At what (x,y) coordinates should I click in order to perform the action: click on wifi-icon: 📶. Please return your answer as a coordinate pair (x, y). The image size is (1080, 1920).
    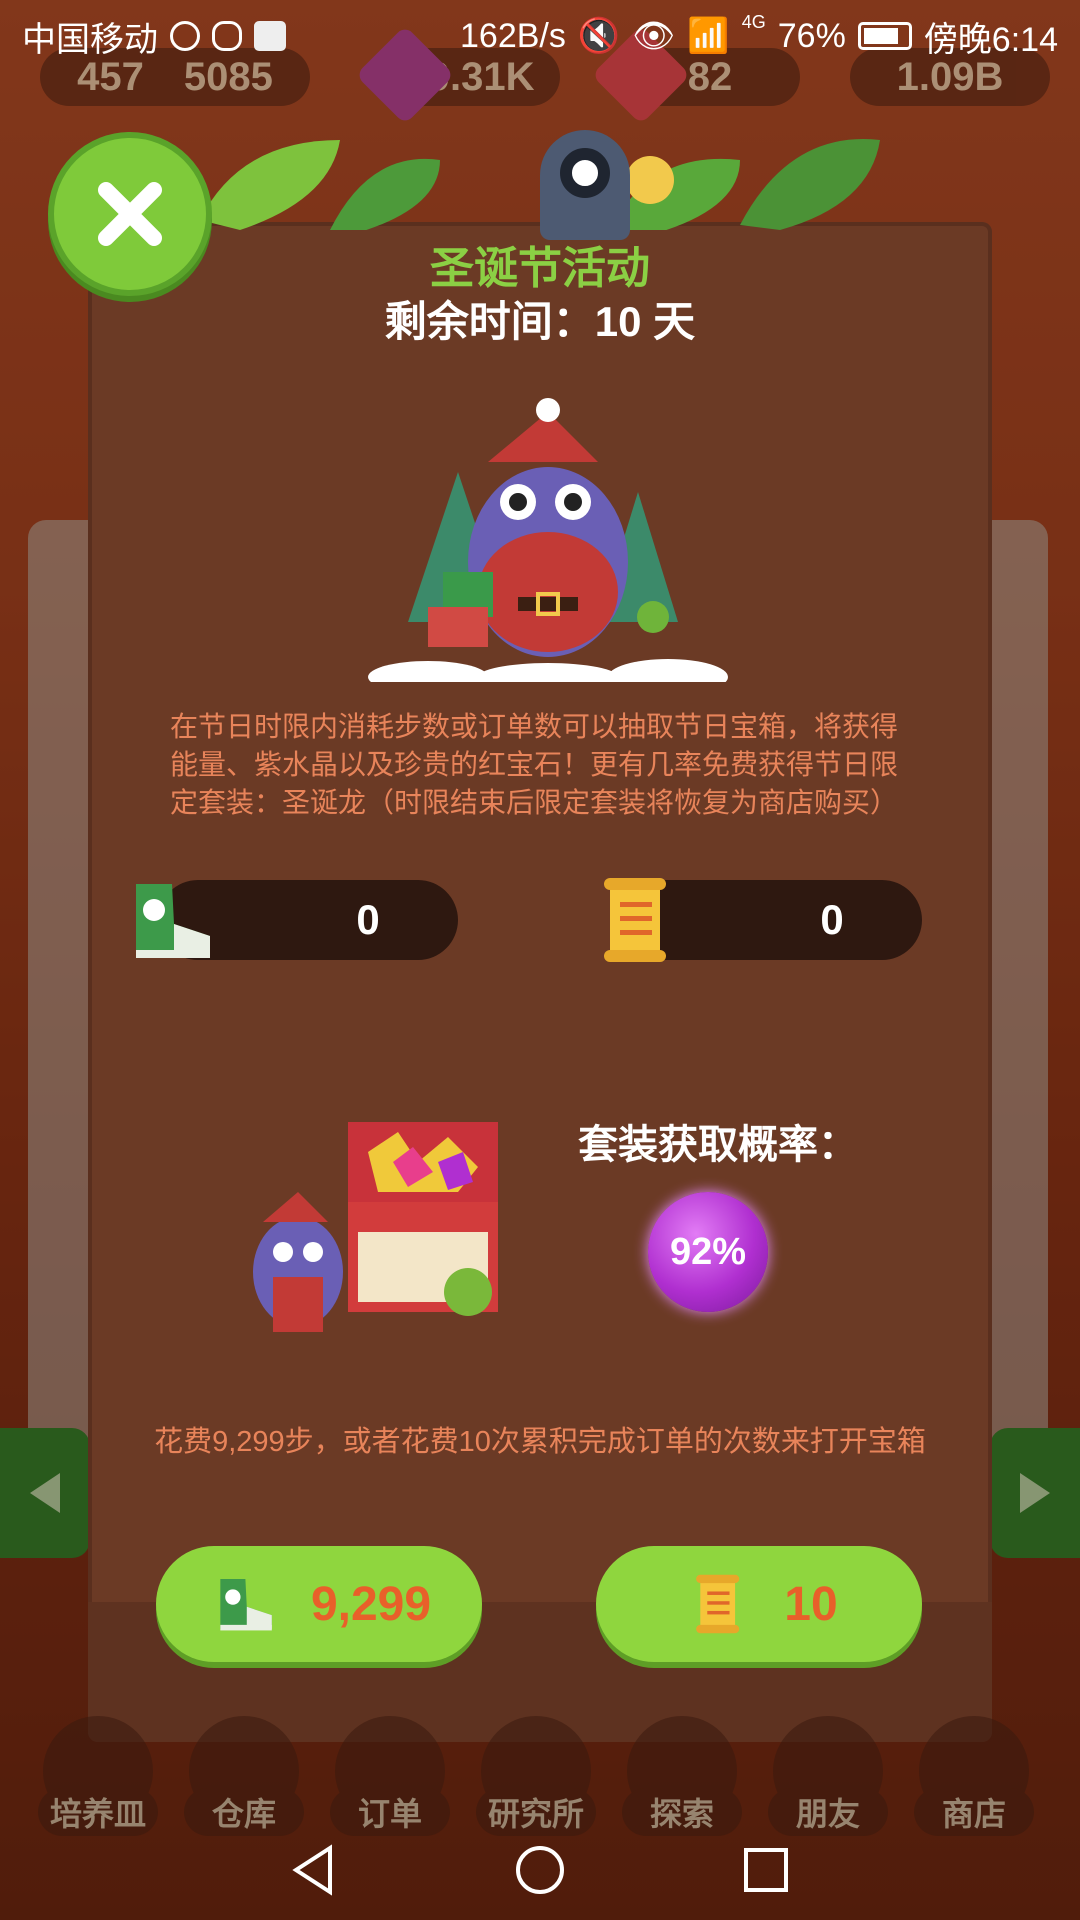
    Looking at the image, I should click on (708, 36).